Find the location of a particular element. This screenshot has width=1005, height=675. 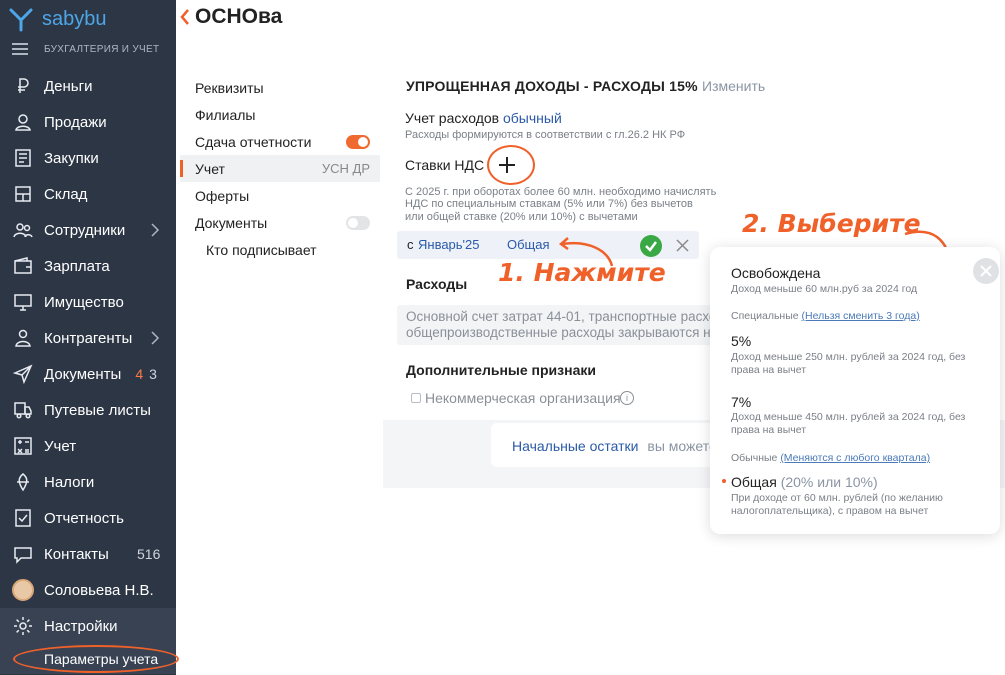

settings-nav-documents: Документы is located at coordinates (280, 222).